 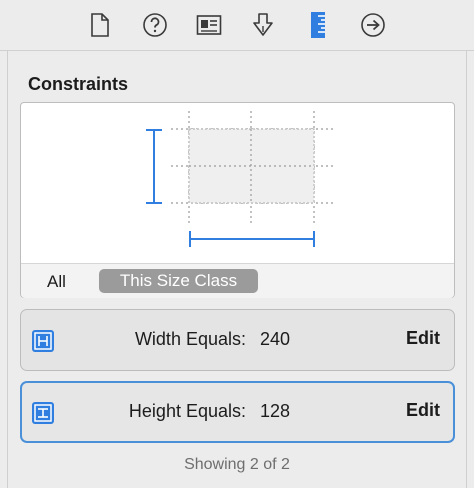 What do you see at coordinates (252, 239) in the screenshot?
I see `width-constraint-indicator` at bounding box center [252, 239].